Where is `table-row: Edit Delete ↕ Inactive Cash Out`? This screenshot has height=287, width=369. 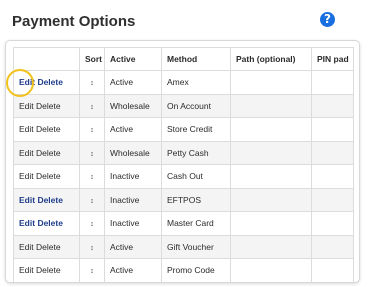
table-row: Edit Delete ↕ Inactive Cash Out is located at coordinates (183, 176).